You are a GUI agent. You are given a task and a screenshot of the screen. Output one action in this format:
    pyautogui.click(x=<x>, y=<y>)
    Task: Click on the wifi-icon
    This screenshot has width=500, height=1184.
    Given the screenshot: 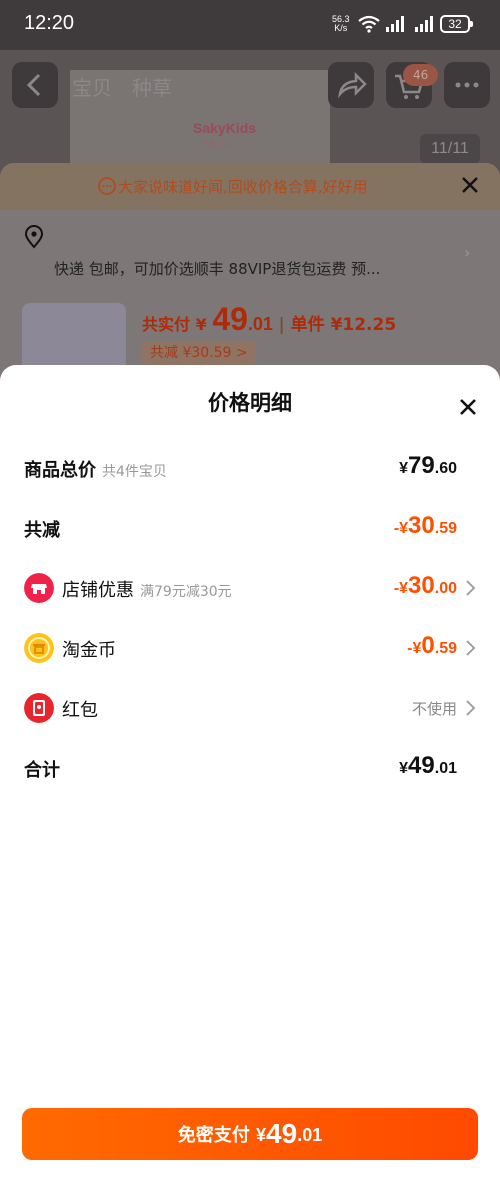 What is the action you would take?
    pyautogui.click(x=369, y=24)
    